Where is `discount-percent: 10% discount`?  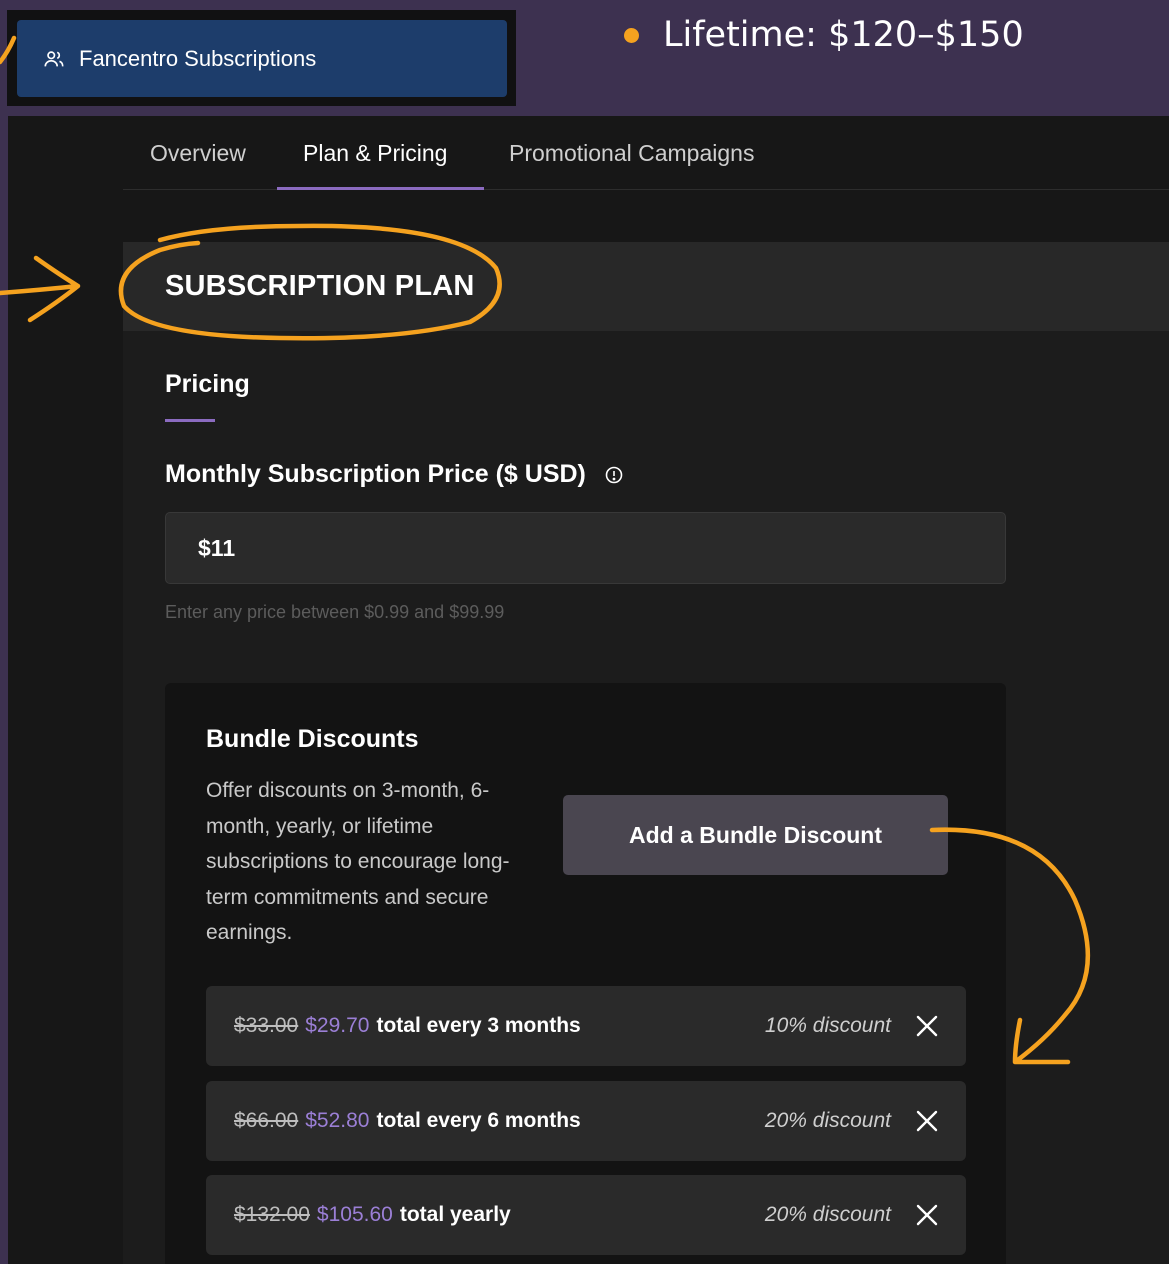 discount-percent: 10% discount is located at coordinates (827, 1025).